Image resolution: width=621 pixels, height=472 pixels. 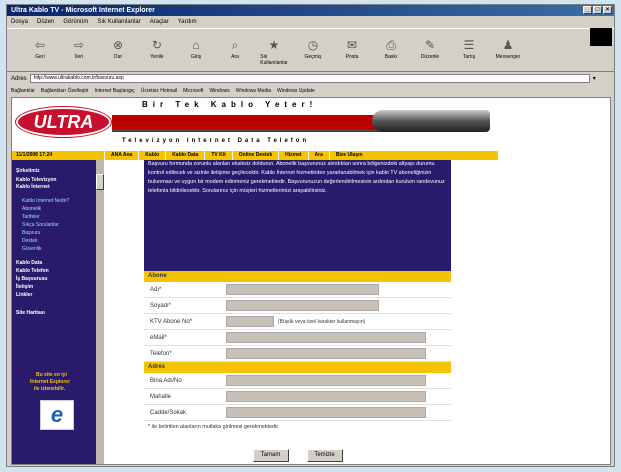 I want to click on link-windows-media: Windows Media, so click(x=253, y=91).